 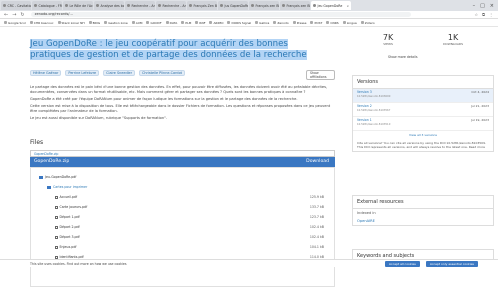 What do you see at coordinates (182, 187) in the screenshot?
I see `folder-row: Cartes pour imprimer` at bounding box center [182, 187].